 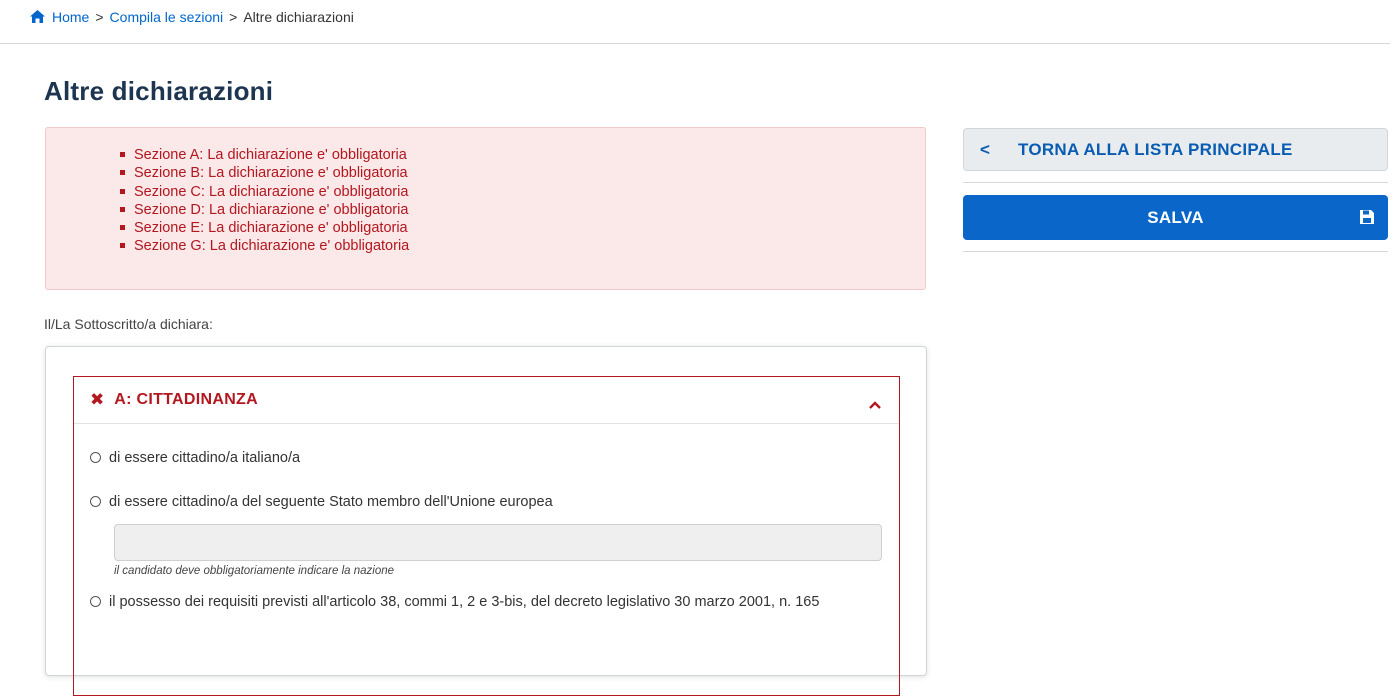 I want to click on save-button: SALVA, so click(x=1175, y=217).